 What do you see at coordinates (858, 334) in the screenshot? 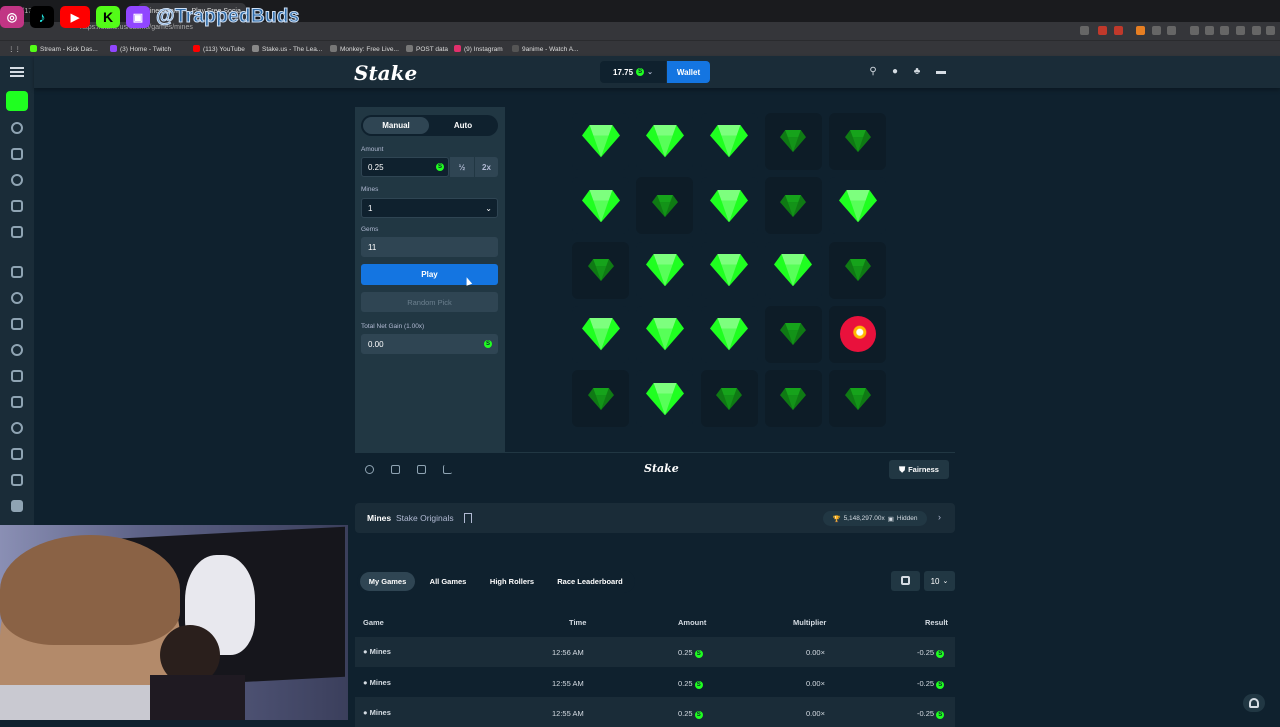
I see `tile-mine` at bounding box center [858, 334].